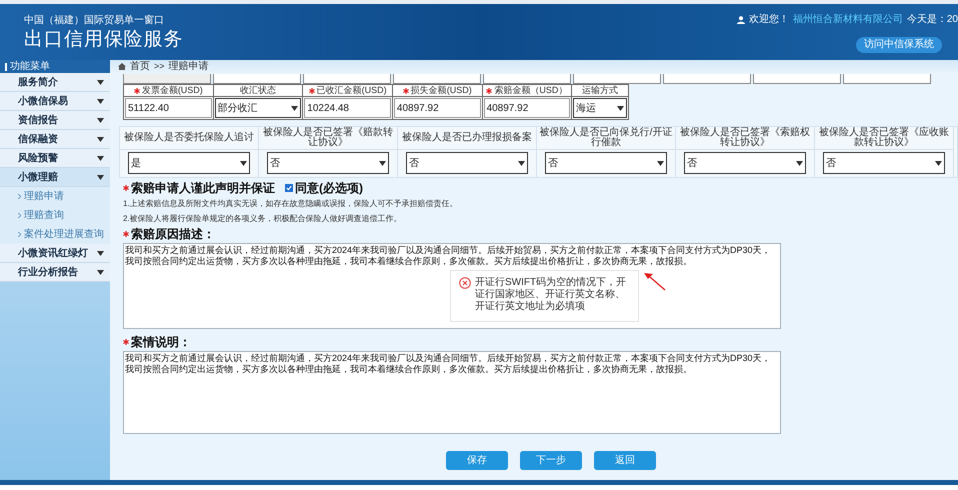 The height and width of the screenshot is (490, 958). I want to click on menu-item: 行业分析报告, so click(55, 272).